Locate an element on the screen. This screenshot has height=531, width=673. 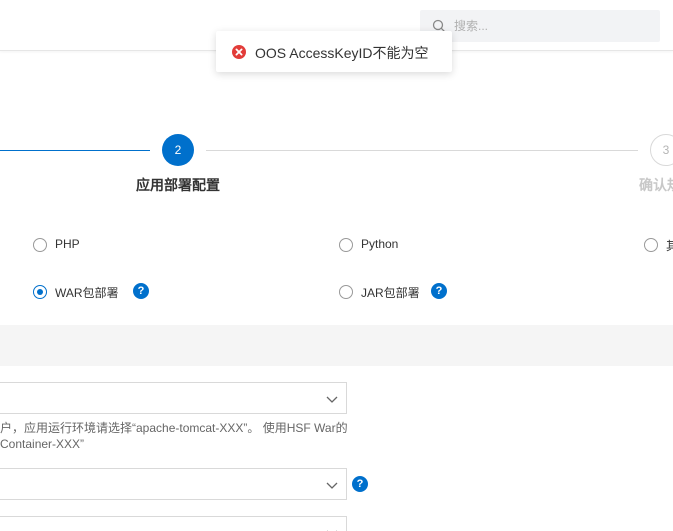
radio-war-deploy: WAR包部署 is located at coordinates (83, 292).